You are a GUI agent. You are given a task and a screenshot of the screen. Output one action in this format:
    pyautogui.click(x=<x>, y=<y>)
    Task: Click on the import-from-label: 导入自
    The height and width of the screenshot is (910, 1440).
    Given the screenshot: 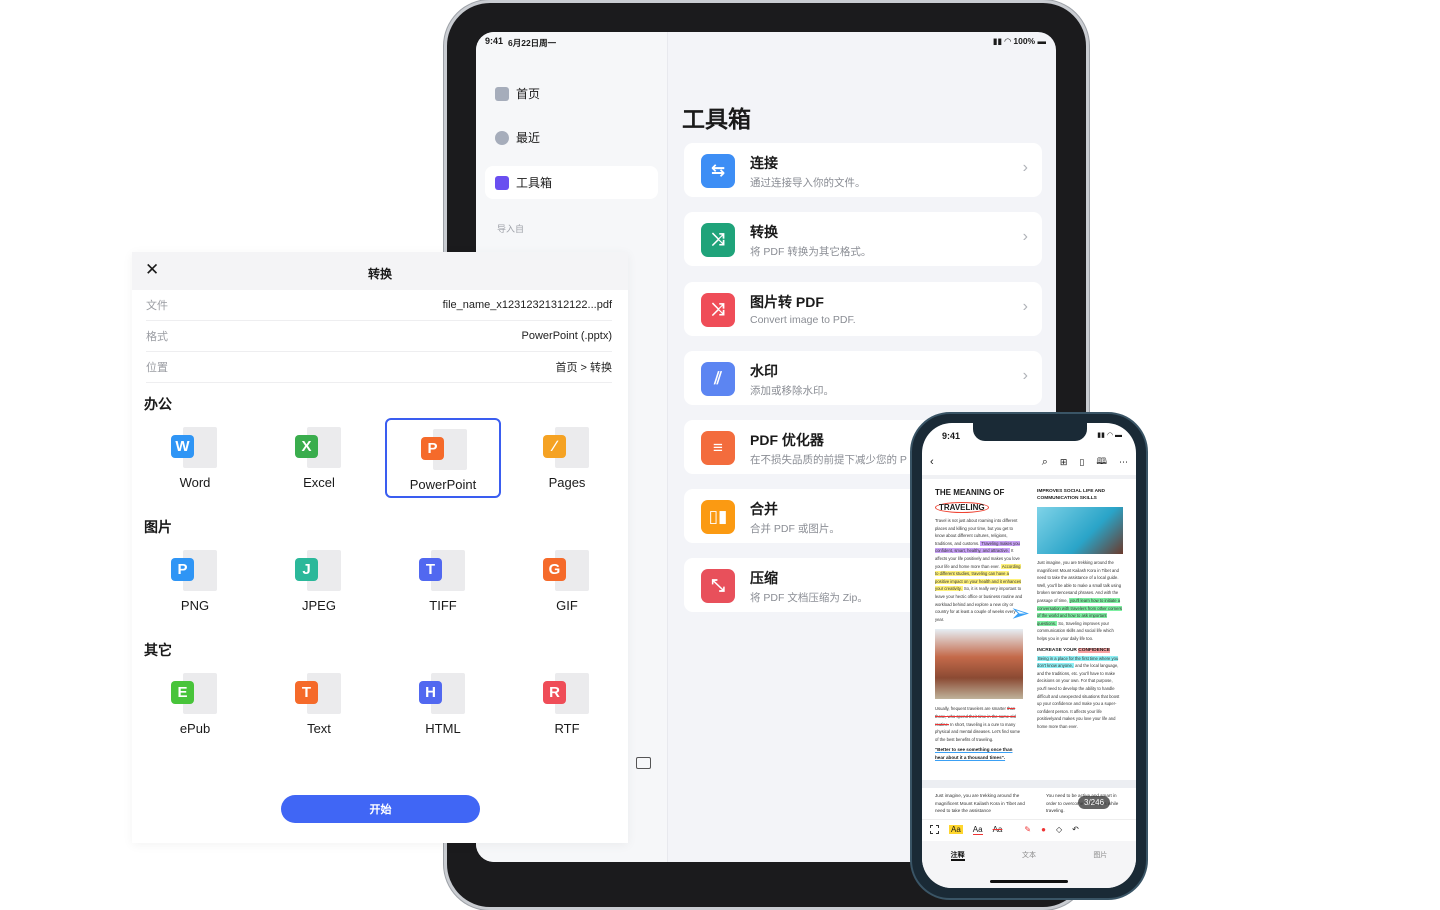 What is the action you would take?
    pyautogui.click(x=511, y=229)
    